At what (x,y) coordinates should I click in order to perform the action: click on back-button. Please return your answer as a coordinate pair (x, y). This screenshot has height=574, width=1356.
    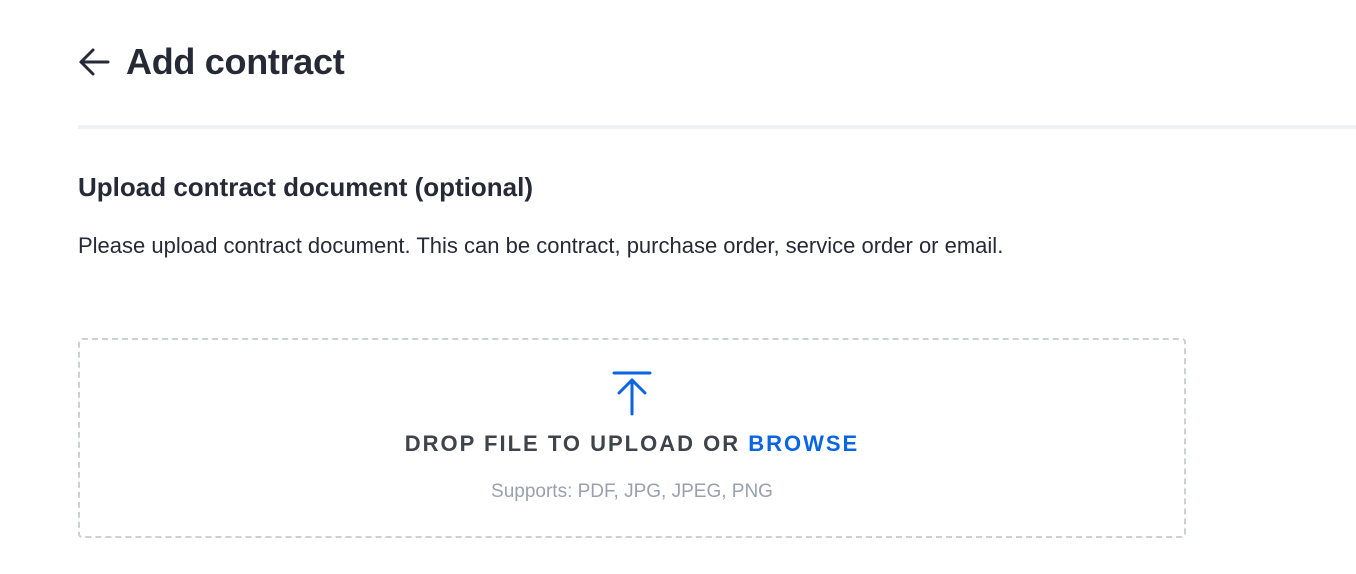
    Looking at the image, I should click on (94, 62).